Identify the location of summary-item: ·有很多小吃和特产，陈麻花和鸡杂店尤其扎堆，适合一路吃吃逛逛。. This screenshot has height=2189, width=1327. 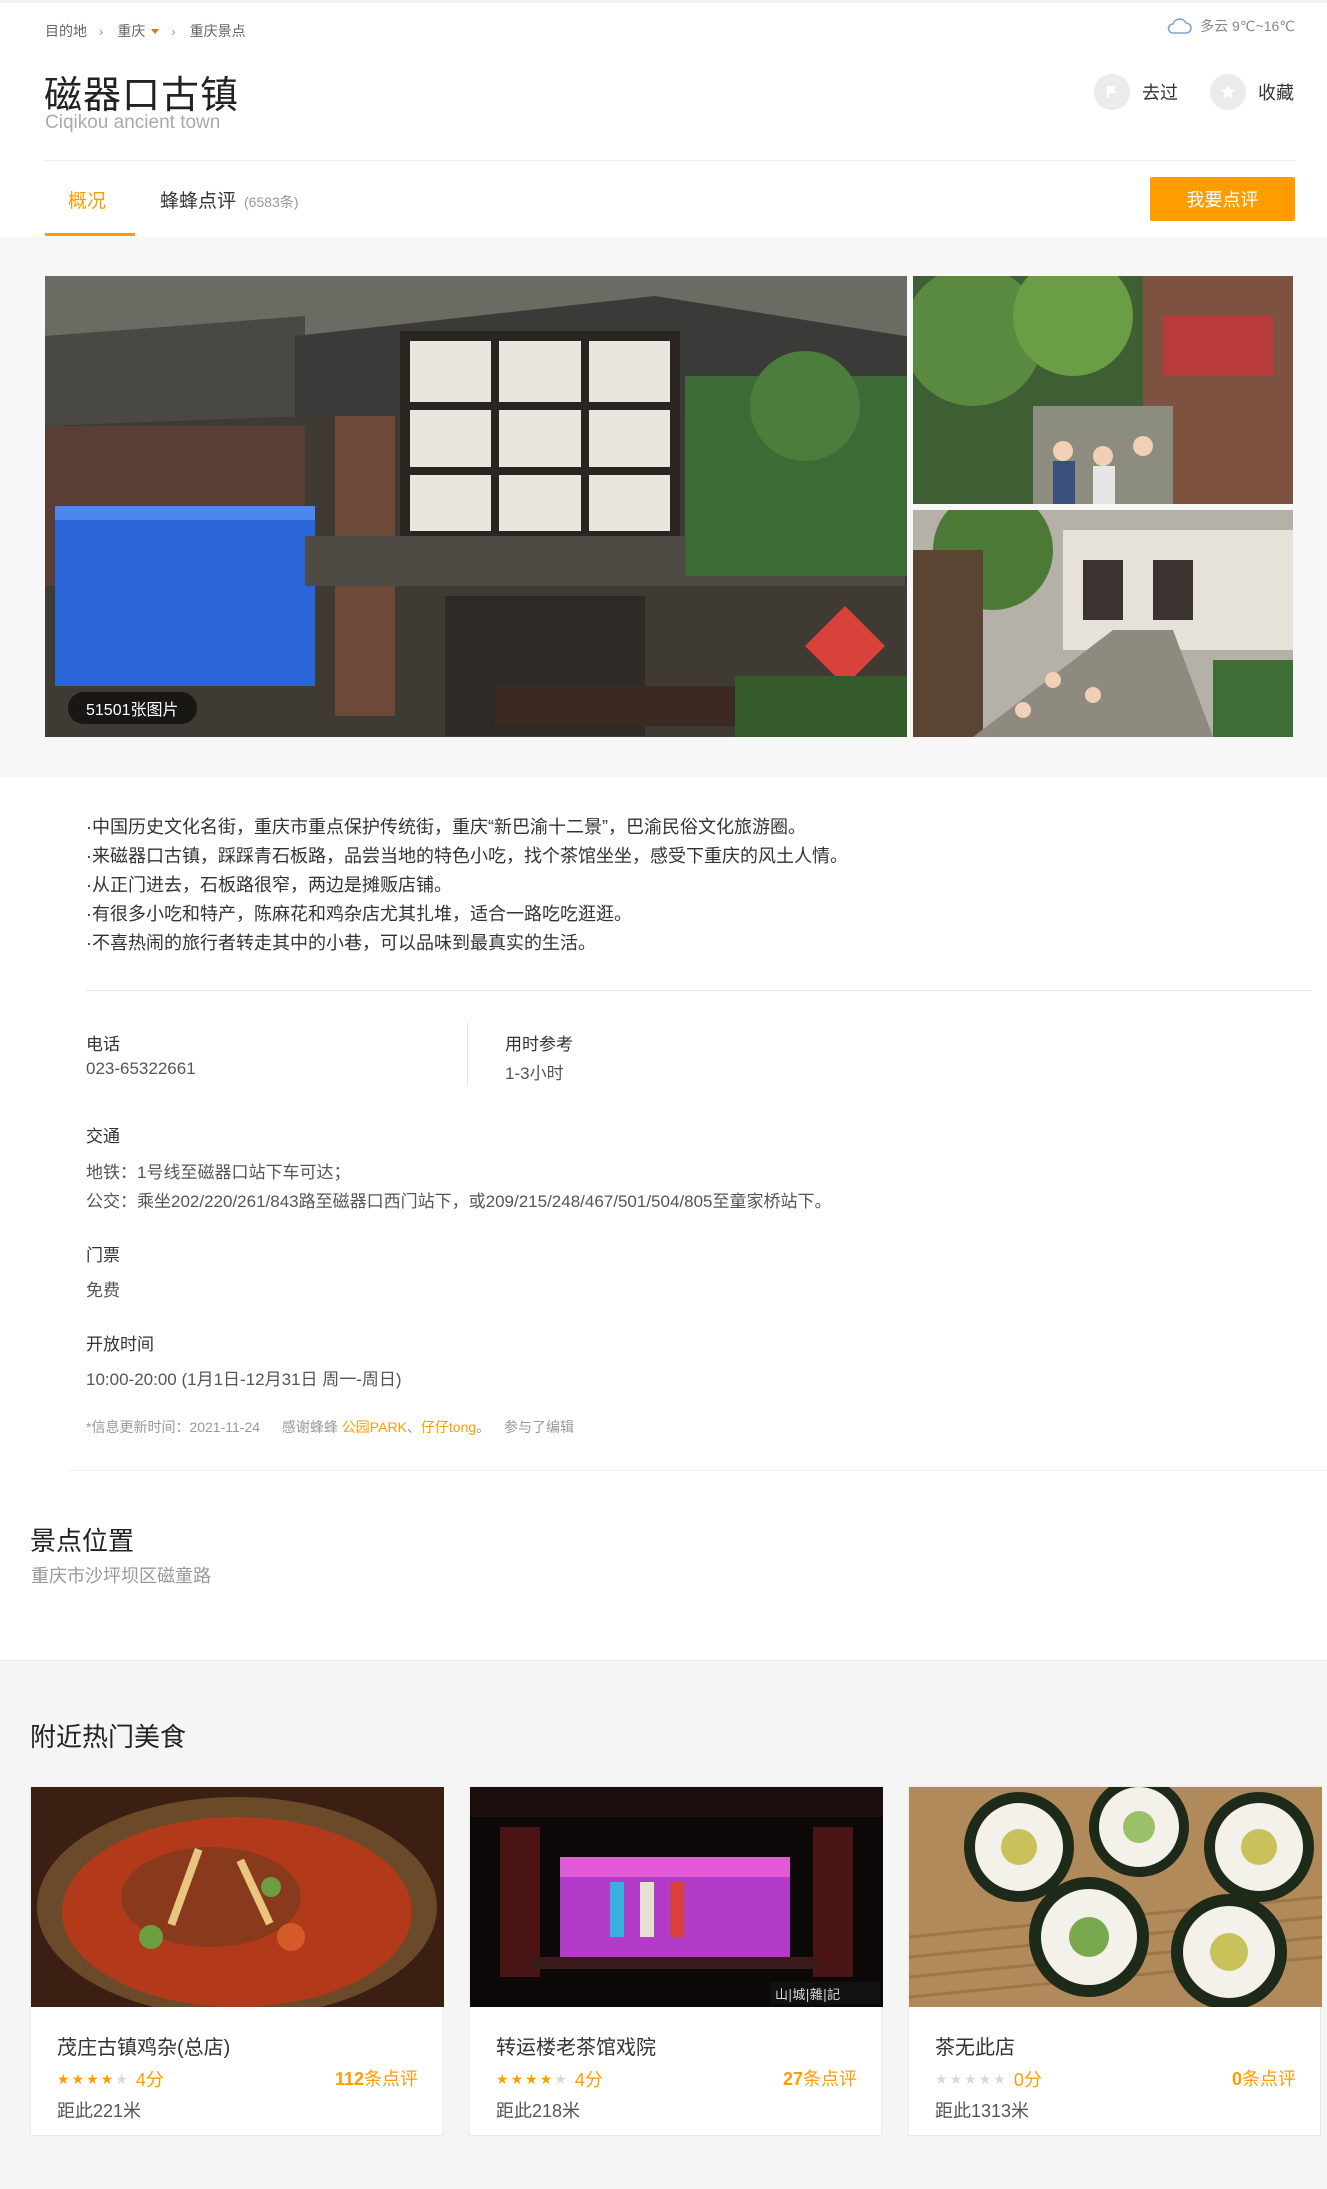
(359, 914).